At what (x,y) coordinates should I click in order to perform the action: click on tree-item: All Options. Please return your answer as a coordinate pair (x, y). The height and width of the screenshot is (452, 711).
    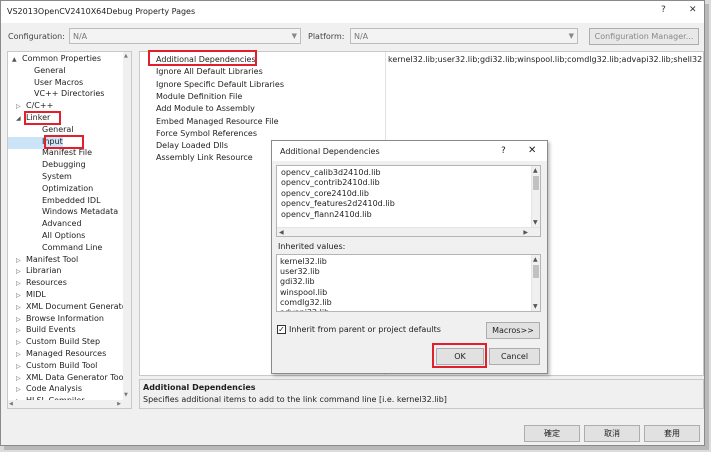
    Looking at the image, I should click on (46, 237).